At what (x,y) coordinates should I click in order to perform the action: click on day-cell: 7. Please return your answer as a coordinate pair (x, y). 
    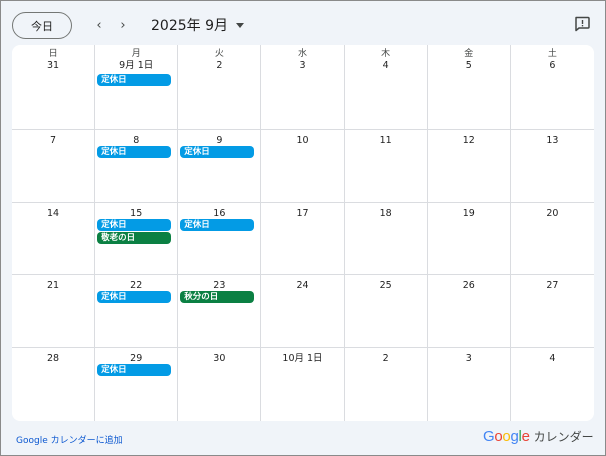
    Looking at the image, I should click on (54, 166).